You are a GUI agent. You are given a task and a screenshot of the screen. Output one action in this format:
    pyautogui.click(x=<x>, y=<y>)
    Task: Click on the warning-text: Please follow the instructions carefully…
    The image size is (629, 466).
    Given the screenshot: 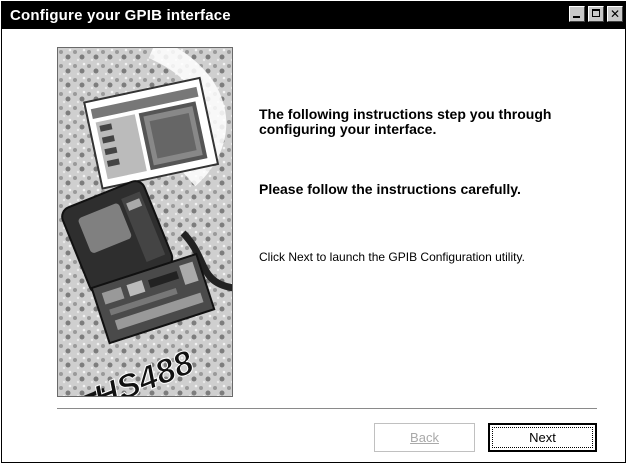 What is the action you would take?
    pyautogui.click(x=390, y=189)
    